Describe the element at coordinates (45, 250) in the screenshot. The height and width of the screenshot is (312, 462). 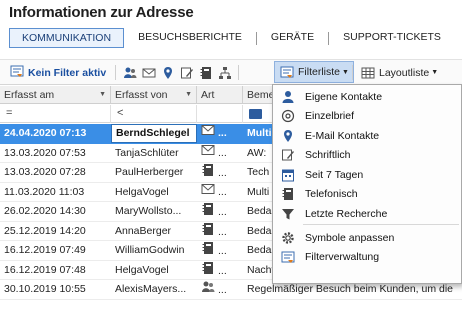
I see `cell-erfasst-am: 16.12.2019 07:49` at that location.